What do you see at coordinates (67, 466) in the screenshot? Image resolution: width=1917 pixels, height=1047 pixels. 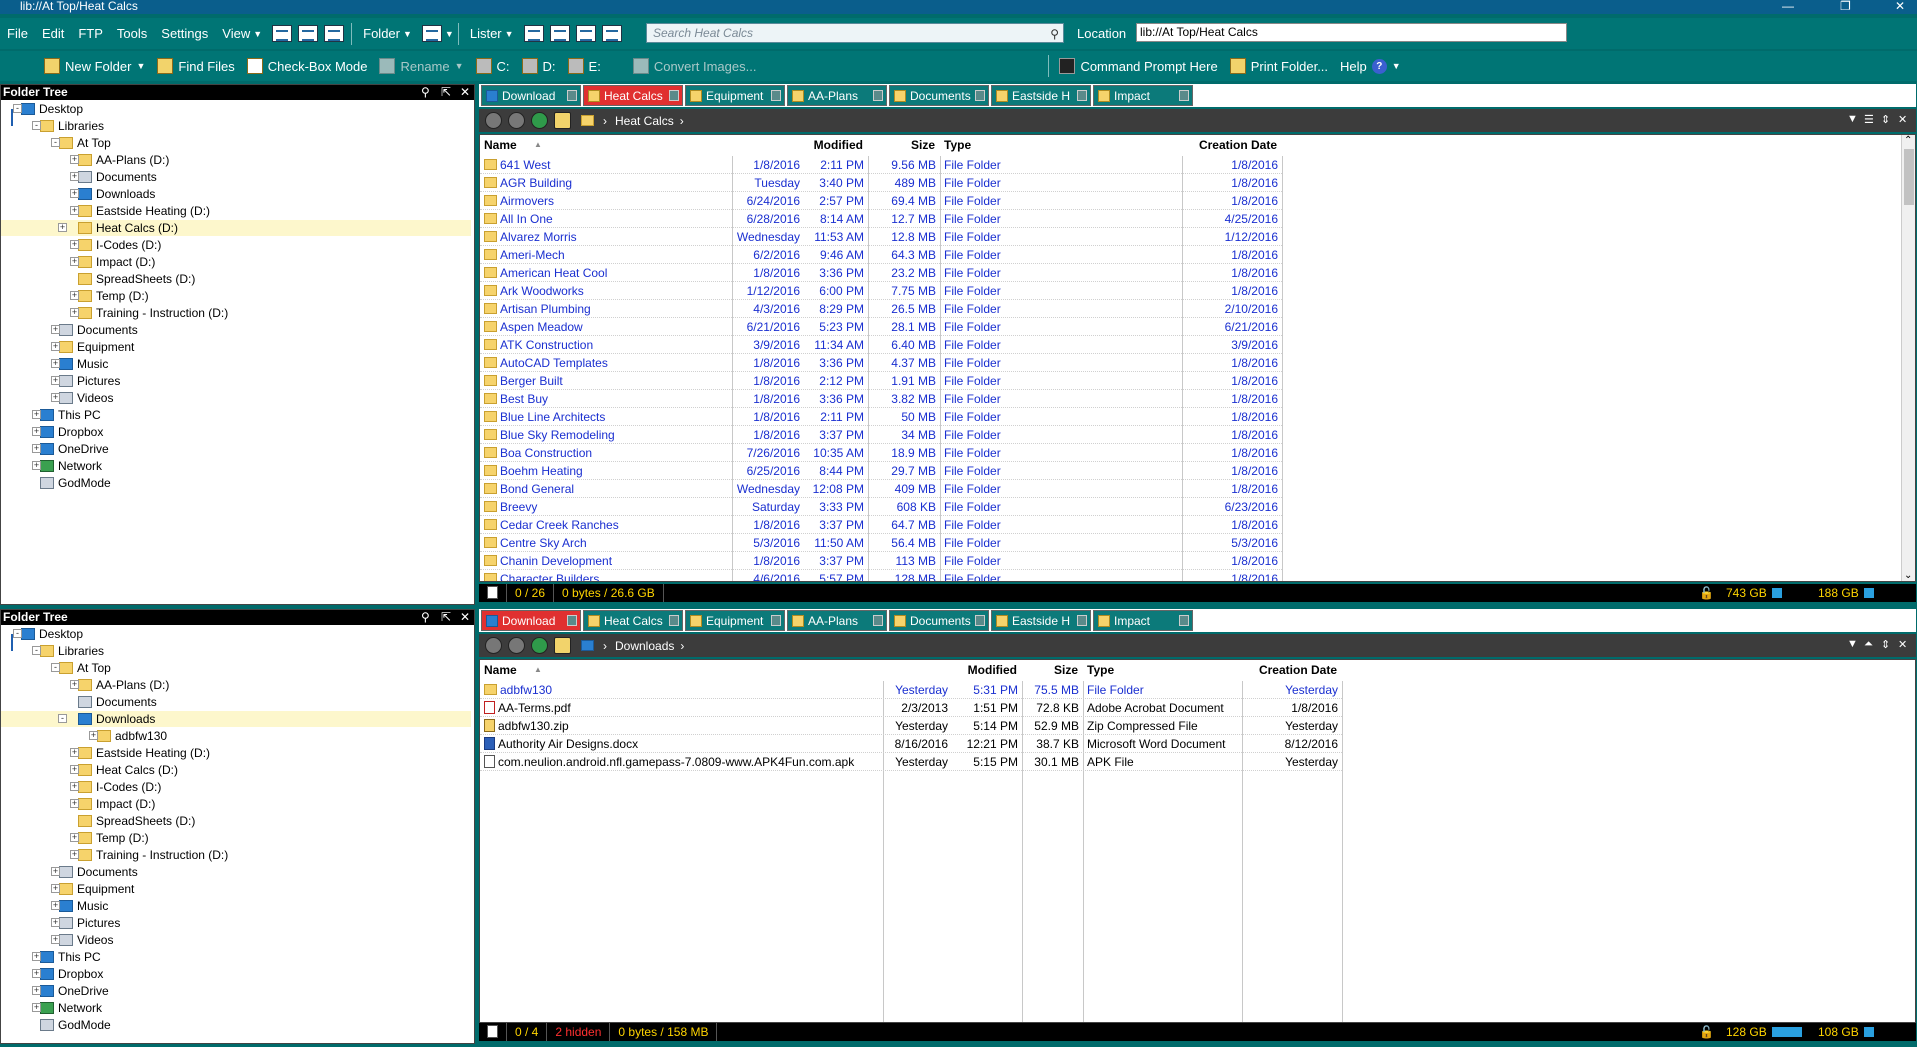 I see `tree-node: + Network` at bounding box center [67, 466].